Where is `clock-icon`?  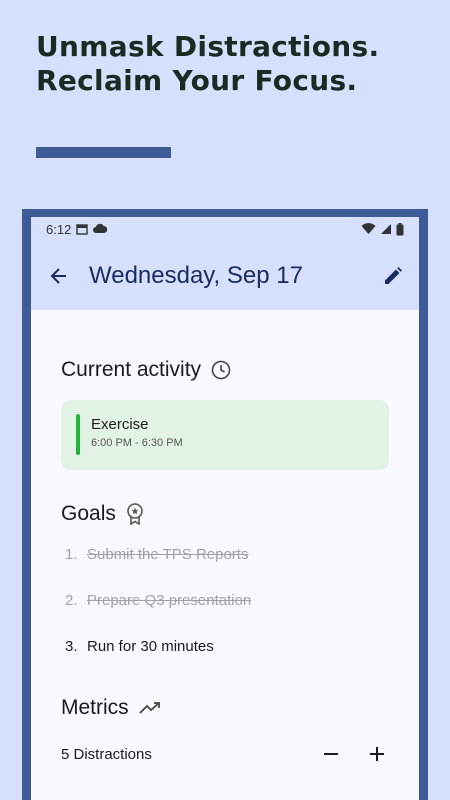
clock-icon is located at coordinates (221, 370).